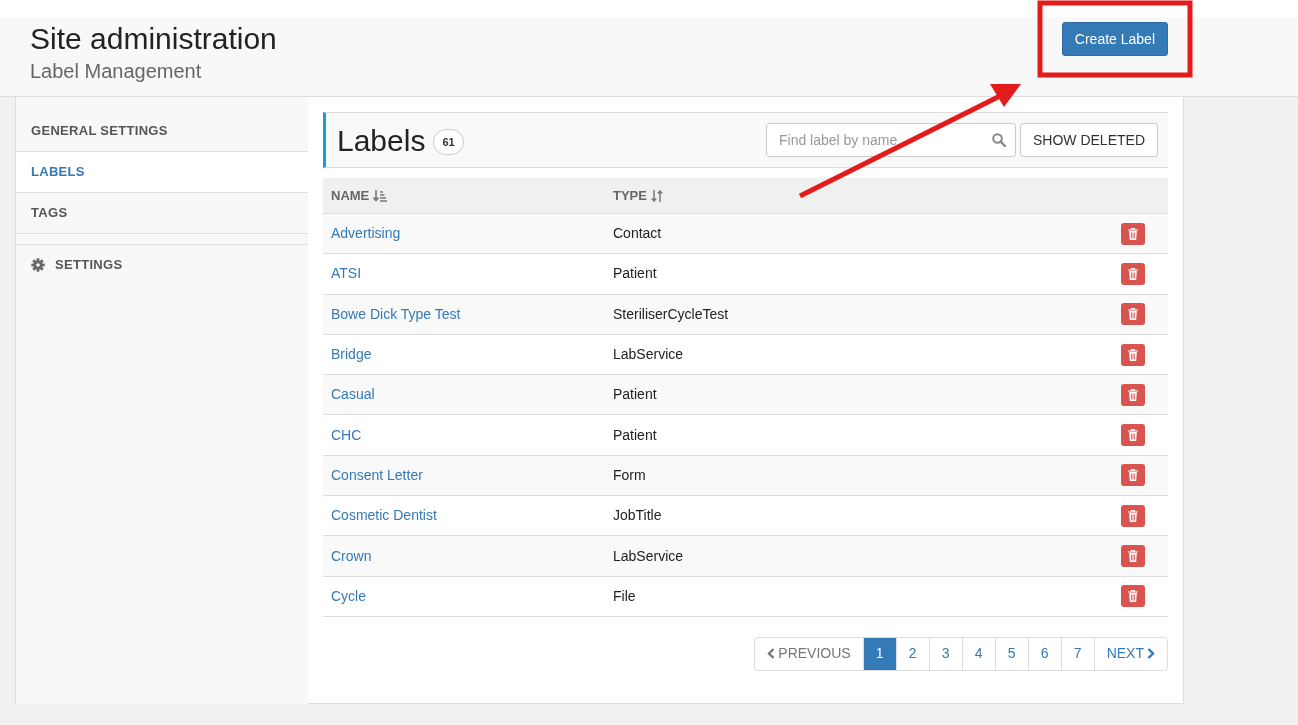  What do you see at coordinates (346, 273) in the screenshot?
I see `label-name-link: ATSI` at bounding box center [346, 273].